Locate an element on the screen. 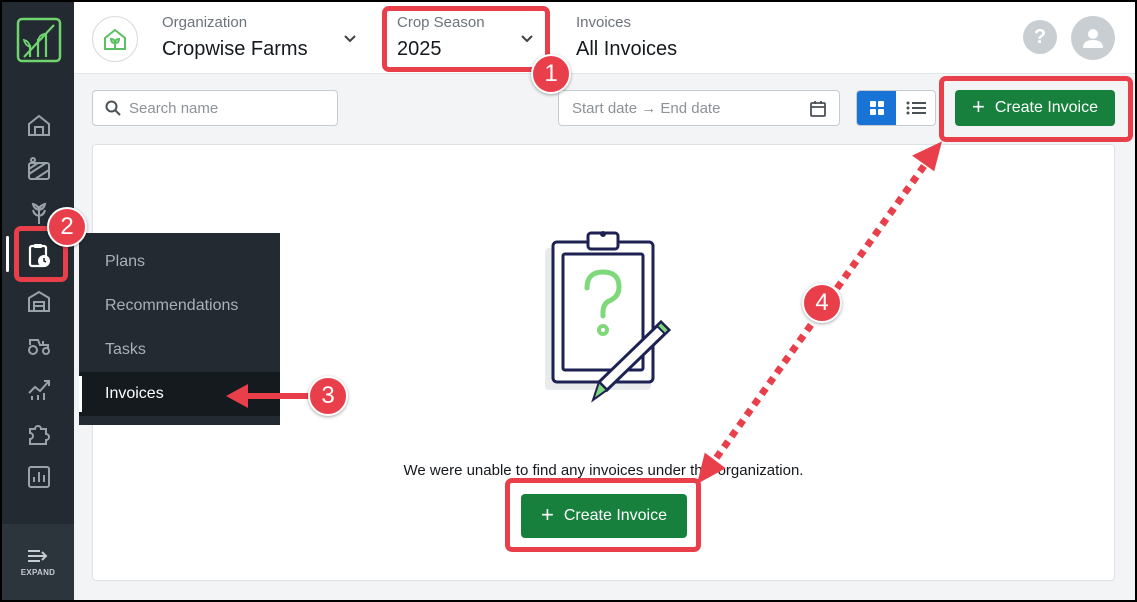 The image size is (1137, 602). list-view-button is located at coordinates (915, 108).